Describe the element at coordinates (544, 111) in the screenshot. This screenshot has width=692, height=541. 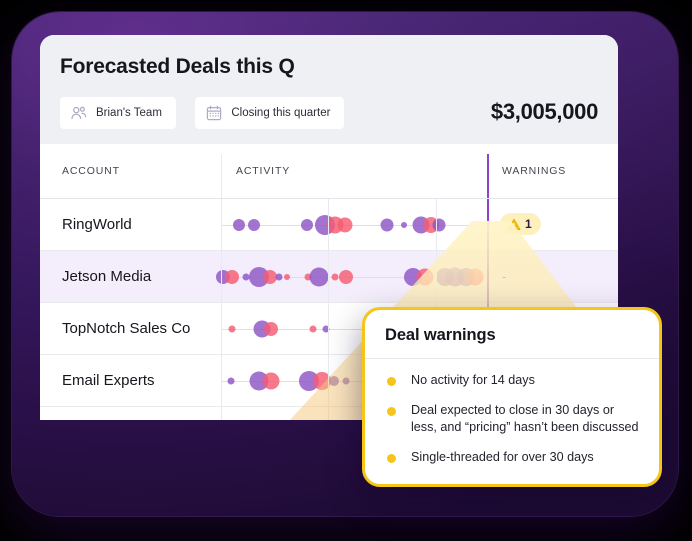
I see `total-amount: $3,005,000` at that location.